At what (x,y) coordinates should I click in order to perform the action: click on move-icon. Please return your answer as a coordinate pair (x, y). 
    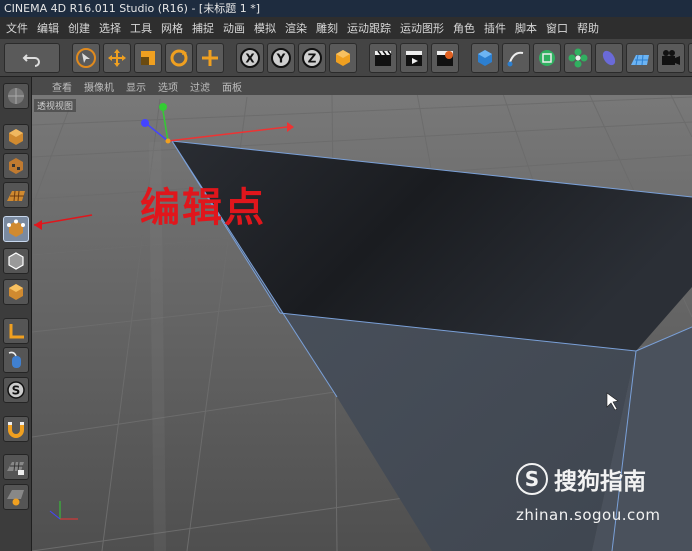
    Looking at the image, I should click on (117, 57).